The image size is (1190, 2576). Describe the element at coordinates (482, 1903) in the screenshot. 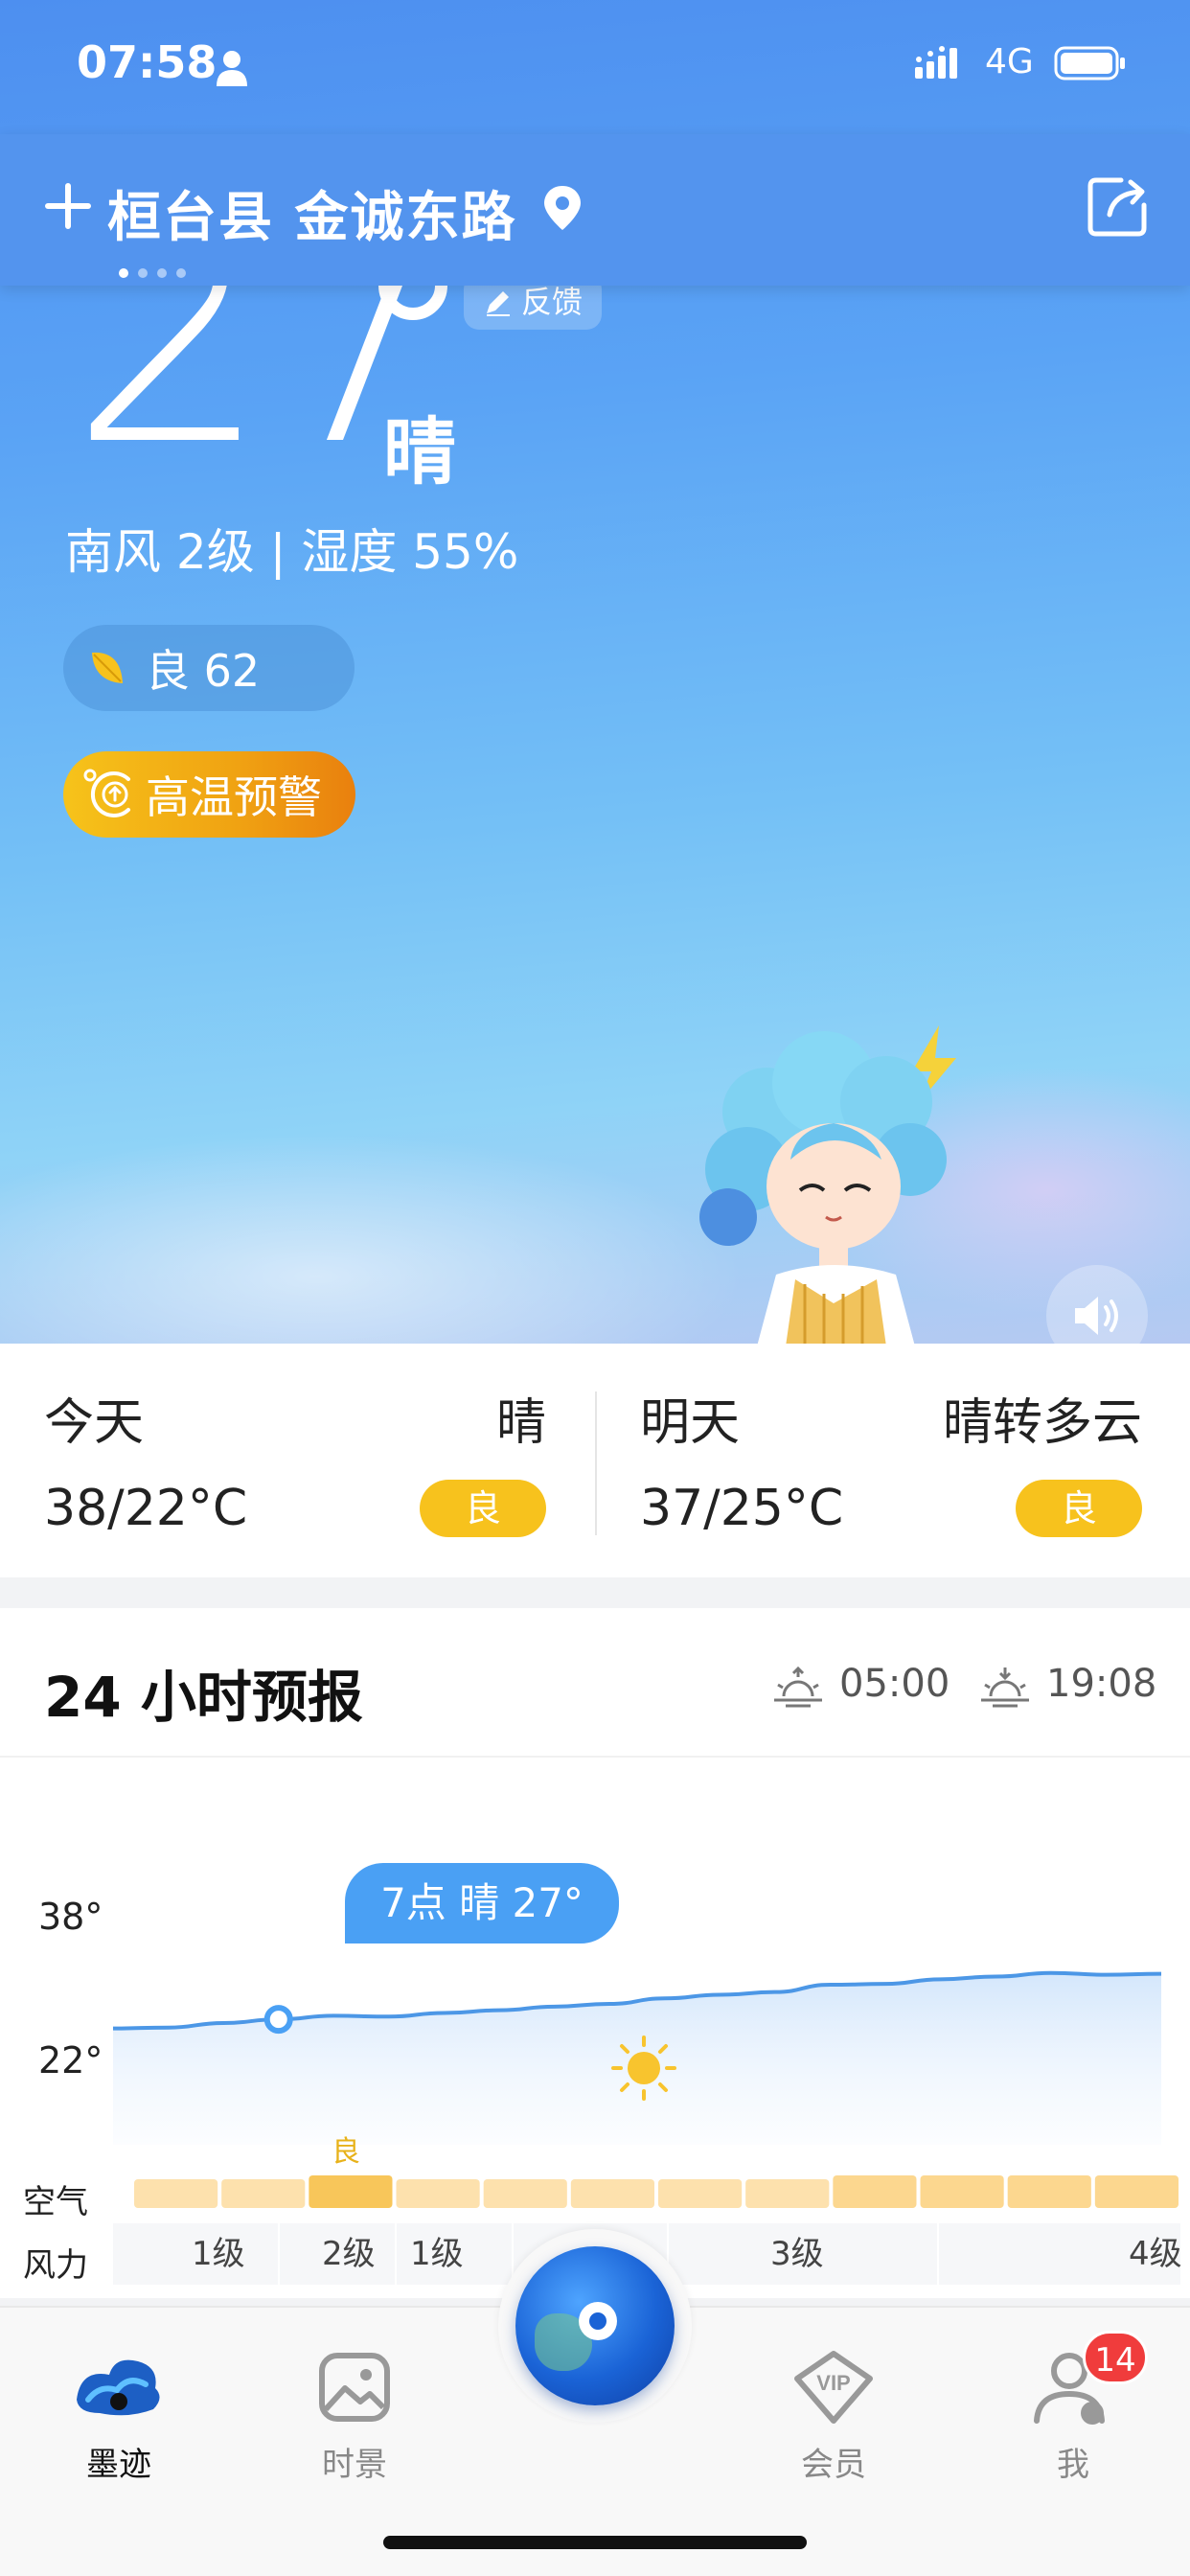

I see `current-hour-tooltip: 7点 晴 27°` at that location.